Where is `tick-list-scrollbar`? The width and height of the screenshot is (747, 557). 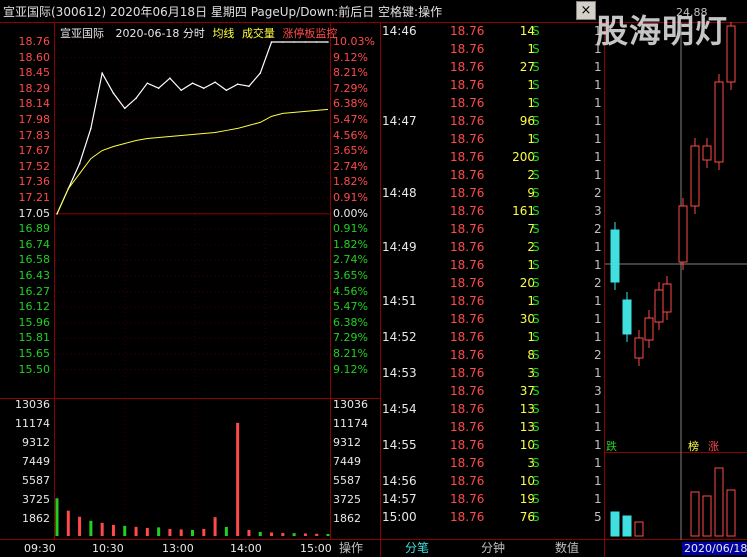 tick-list-scrollbar is located at coordinates (599, 281).